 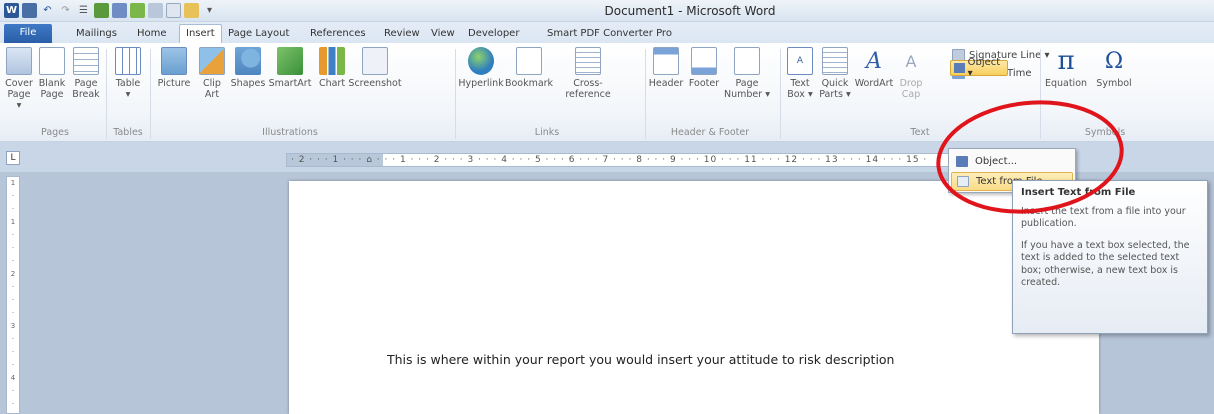 What do you see at coordinates (173, 10) in the screenshot?
I see `new-doc-icon` at bounding box center [173, 10].